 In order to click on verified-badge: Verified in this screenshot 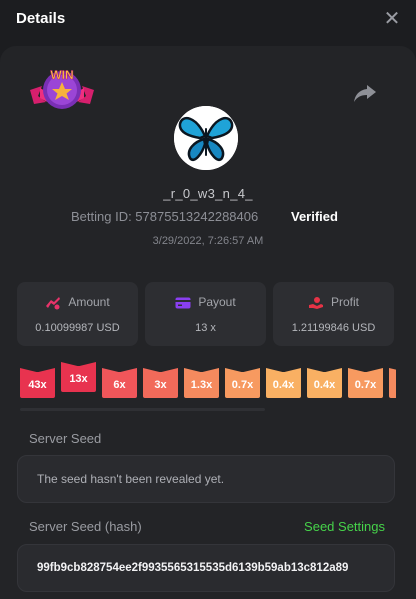, I will do `click(314, 216)`.